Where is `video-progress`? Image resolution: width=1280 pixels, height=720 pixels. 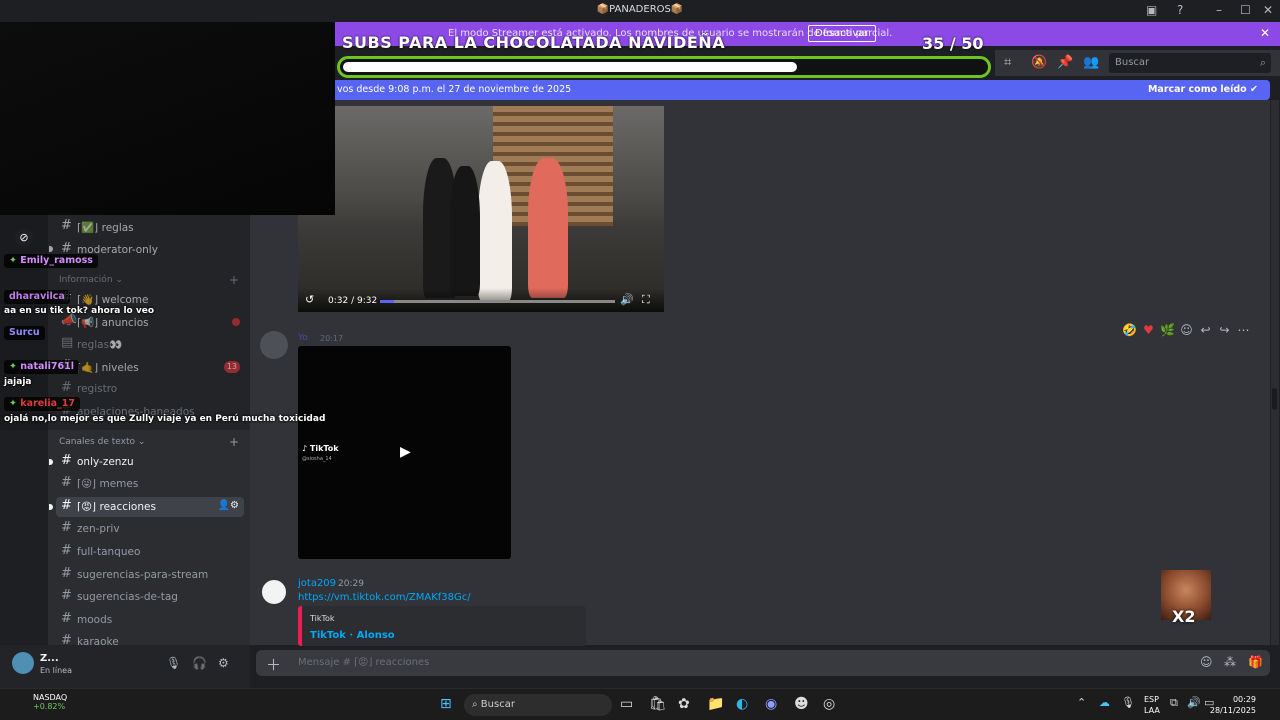 video-progress is located at coordinates (497, 301).